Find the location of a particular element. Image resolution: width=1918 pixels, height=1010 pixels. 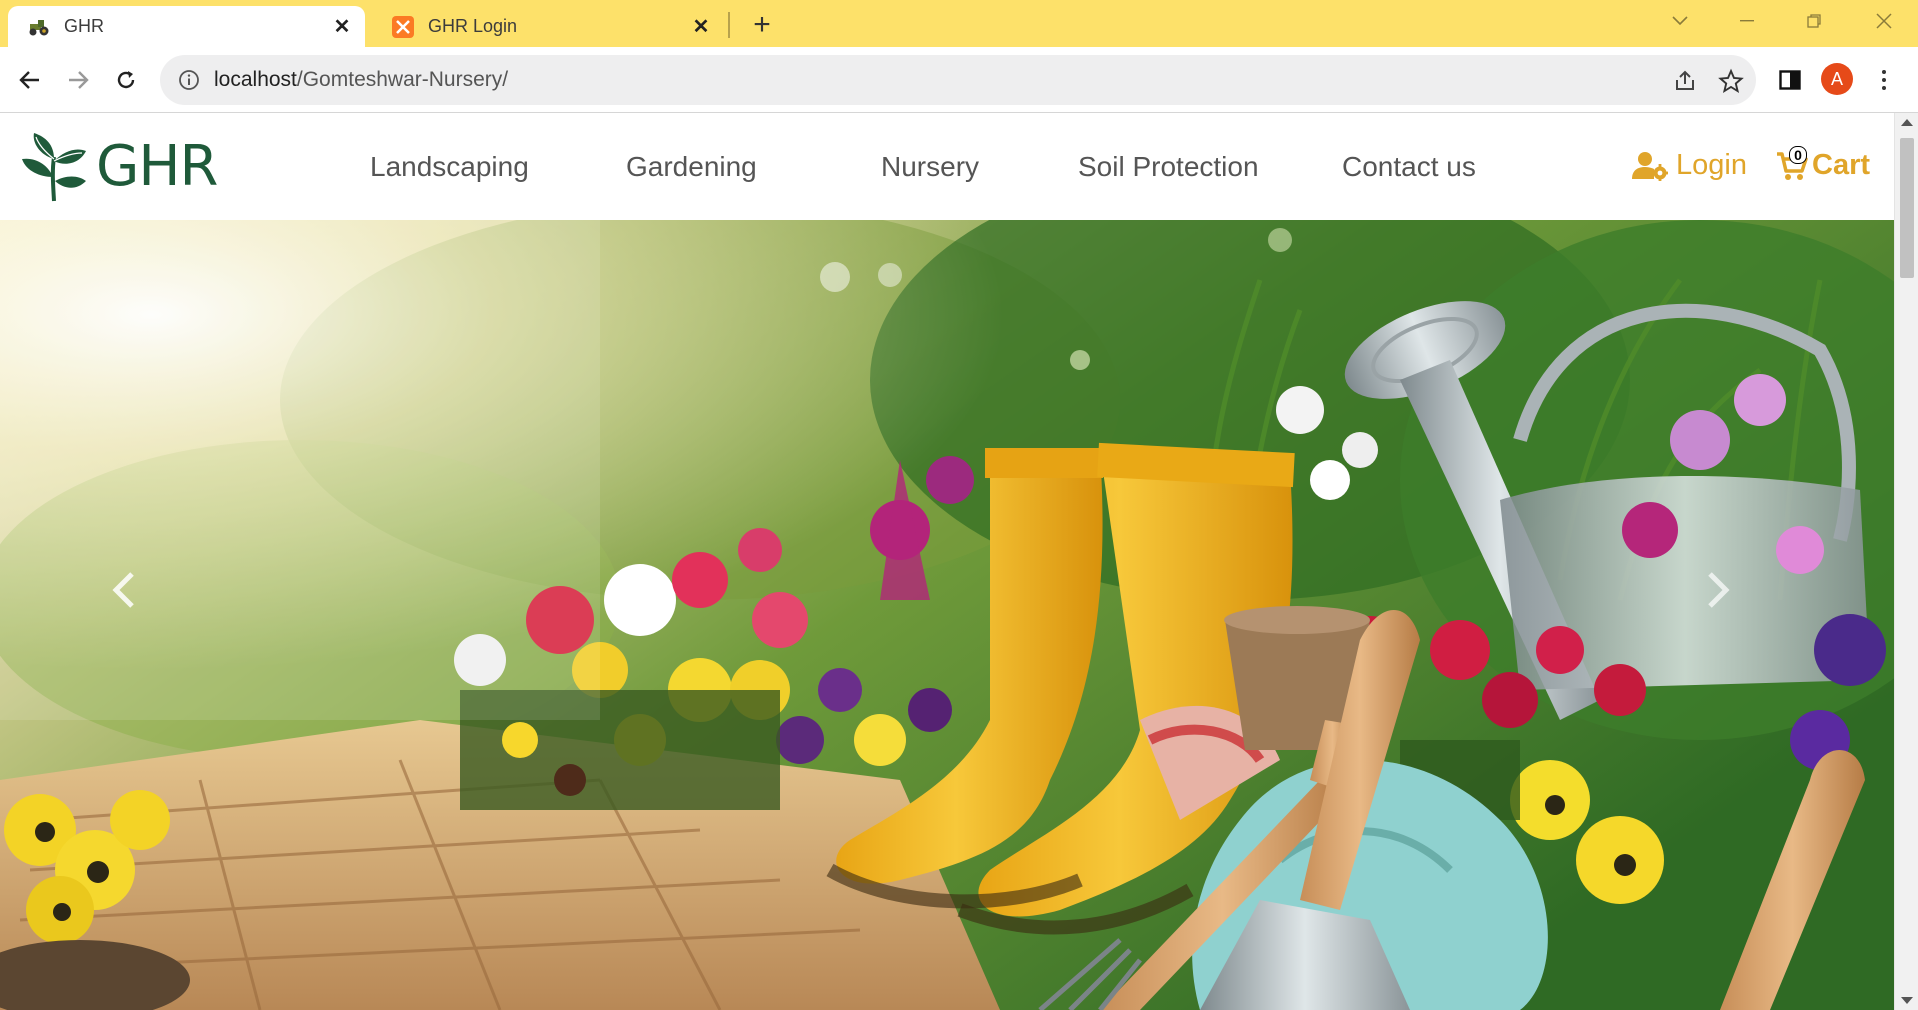

carousel-prev-button is located at coordinates (140, 610).